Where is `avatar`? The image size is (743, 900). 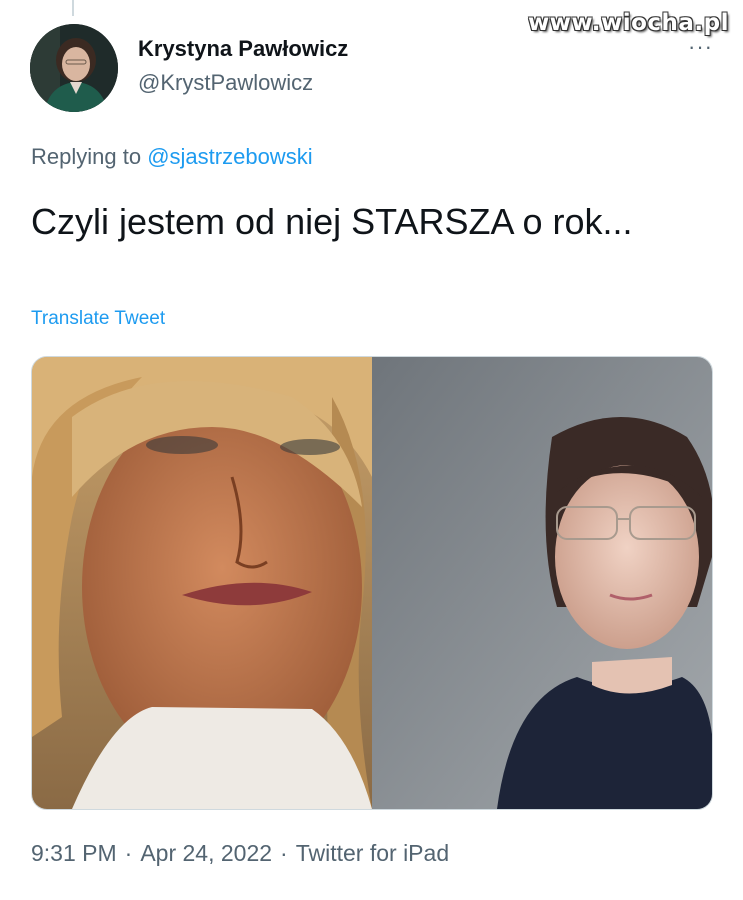 avatar is located at coordinates (74, 68).